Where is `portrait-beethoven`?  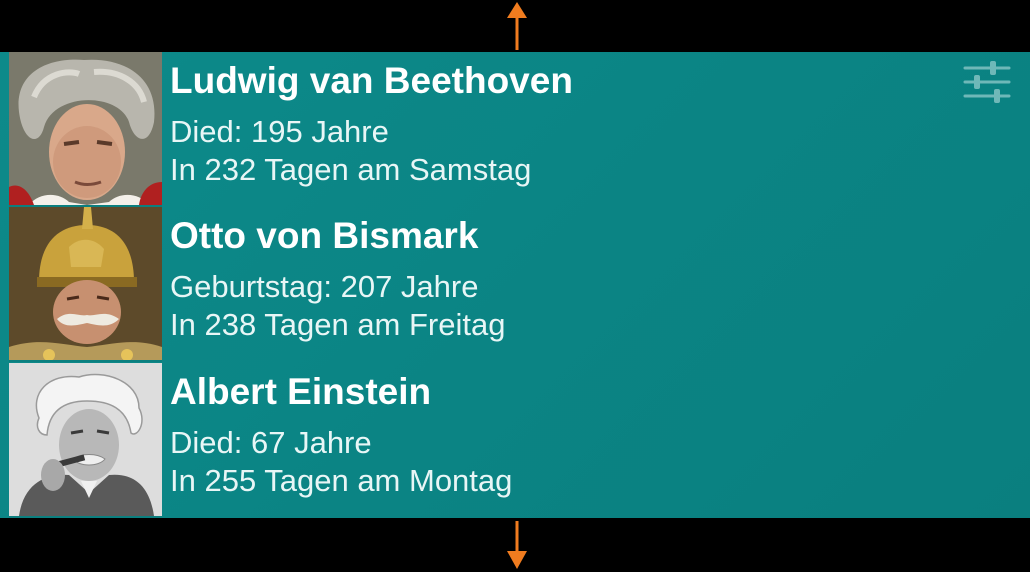
portrait-beethoven is located at coordinates (85, 129).